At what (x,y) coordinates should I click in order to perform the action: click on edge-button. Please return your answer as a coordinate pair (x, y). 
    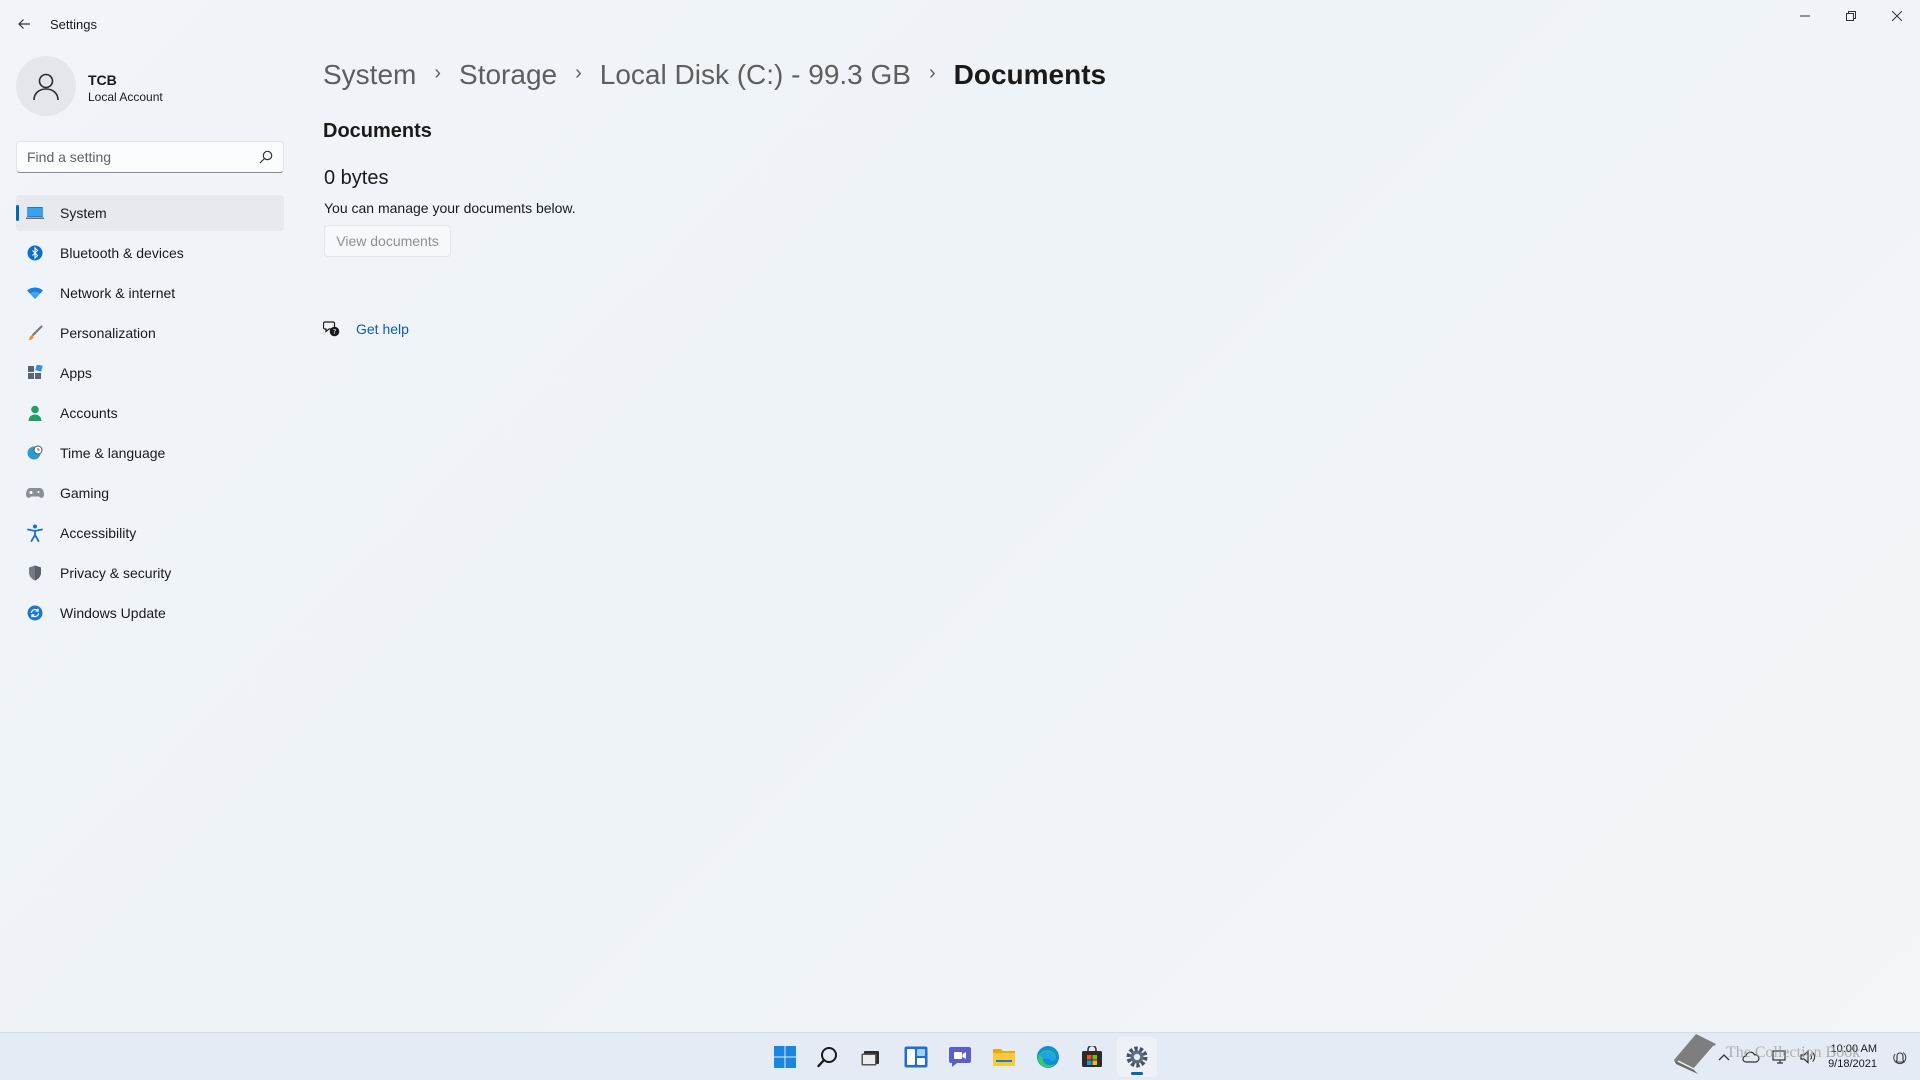
    Looking at the image, I should click on (1048, 1057).